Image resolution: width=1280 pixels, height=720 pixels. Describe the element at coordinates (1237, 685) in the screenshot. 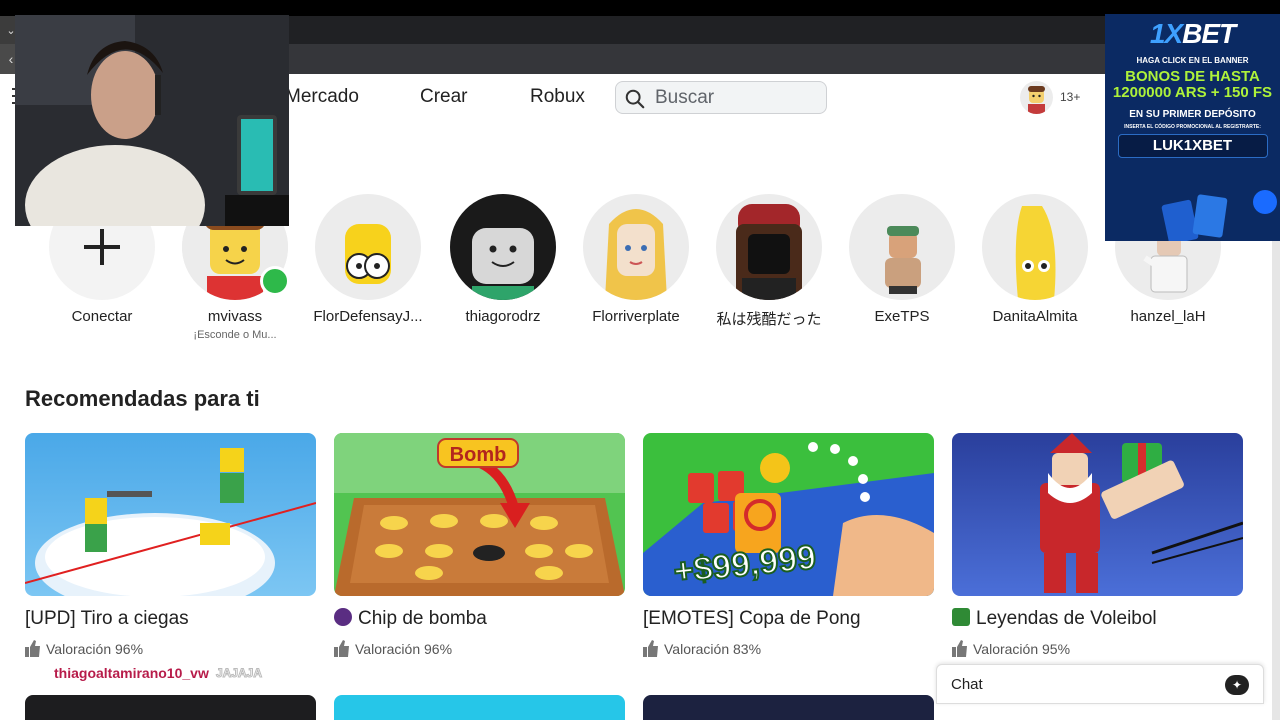

I see `chat-expand-icon: ✦` at that location.